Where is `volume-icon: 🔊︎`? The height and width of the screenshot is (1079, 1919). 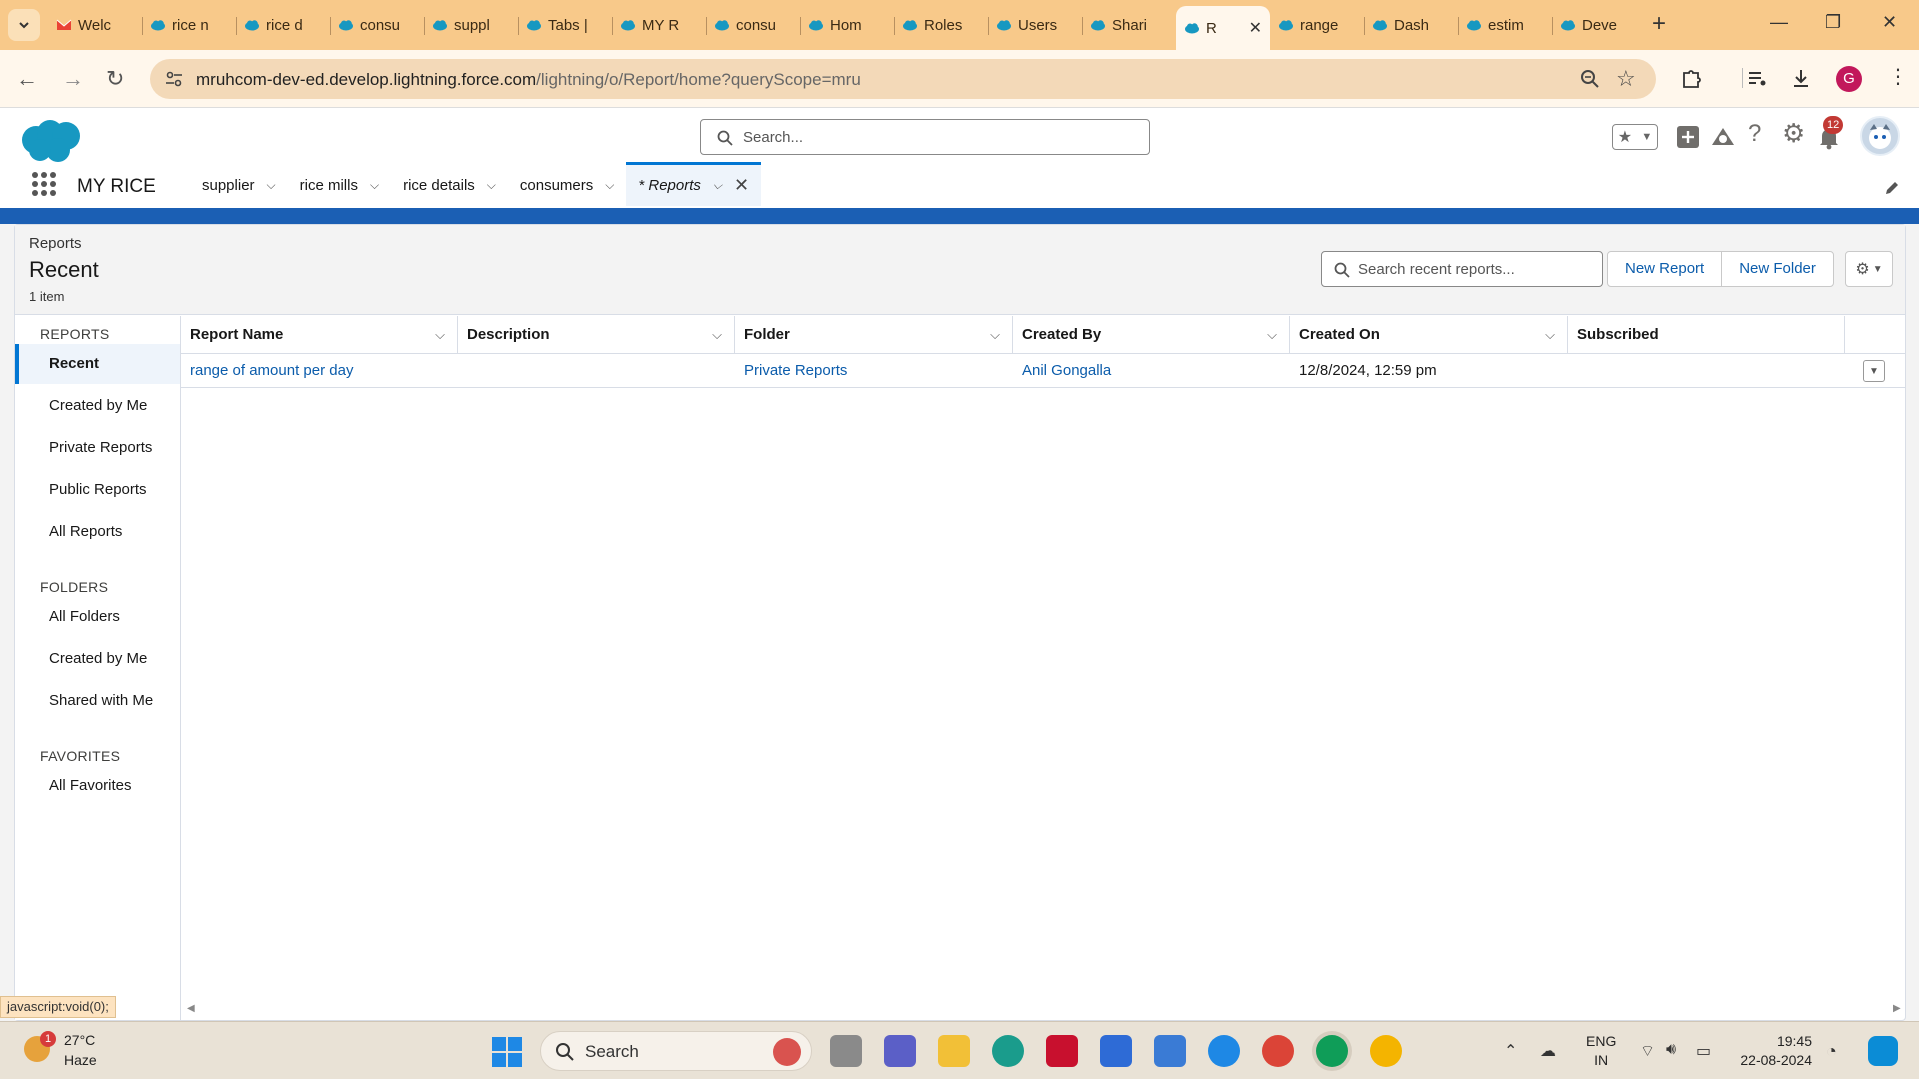
volume-icon: 🔊︎ is located at coordinates (1671, 1050).